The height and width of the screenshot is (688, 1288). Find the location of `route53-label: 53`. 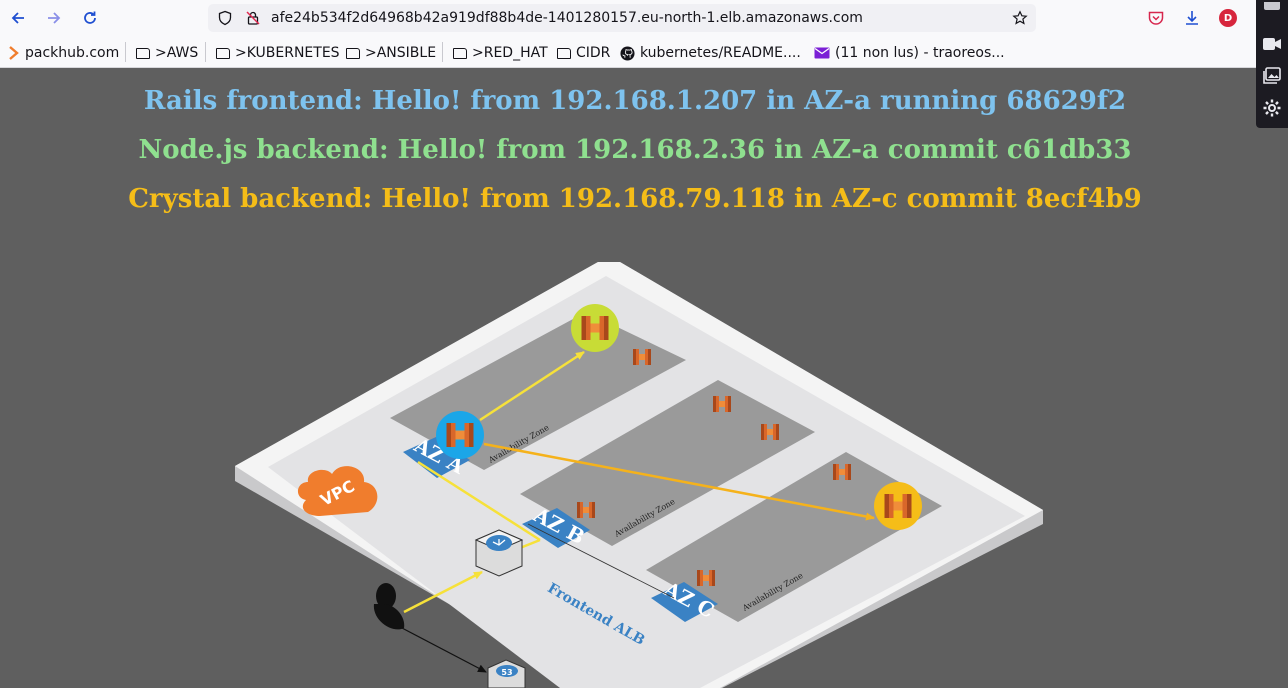

route53-label: 53 is located at coordinates (506, 672).